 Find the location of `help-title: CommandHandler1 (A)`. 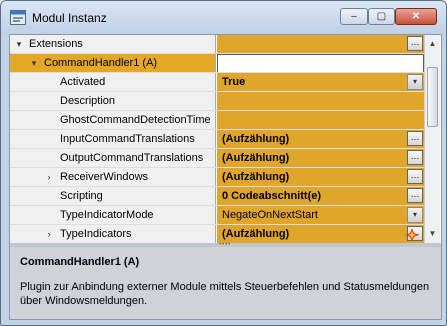

help-title: CommandHandler1 (A) is located at coordinates (80, 262).